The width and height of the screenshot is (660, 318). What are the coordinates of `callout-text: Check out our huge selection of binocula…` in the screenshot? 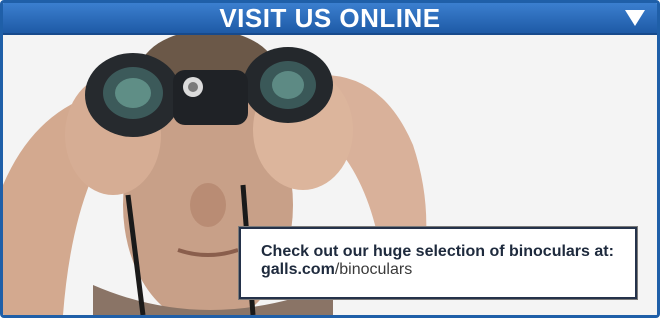 It's located at (437, 251).